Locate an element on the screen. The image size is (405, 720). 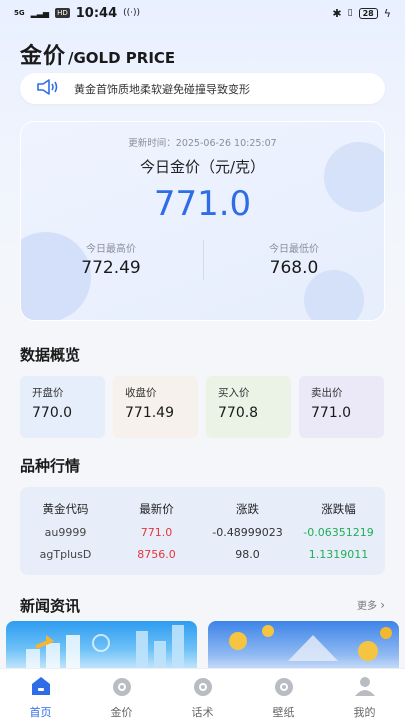
nfc-icon: ((·)) is located at coordinates (132, 13).